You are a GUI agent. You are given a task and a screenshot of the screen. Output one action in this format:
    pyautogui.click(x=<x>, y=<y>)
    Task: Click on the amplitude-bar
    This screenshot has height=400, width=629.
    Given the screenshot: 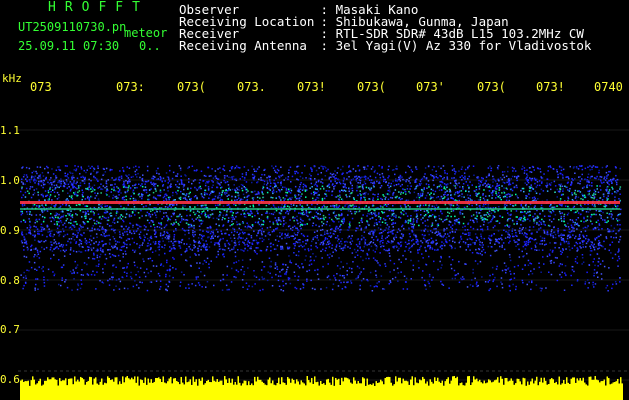 What is the action you would take?
    pyautogui.click(x=321, y=388)
    